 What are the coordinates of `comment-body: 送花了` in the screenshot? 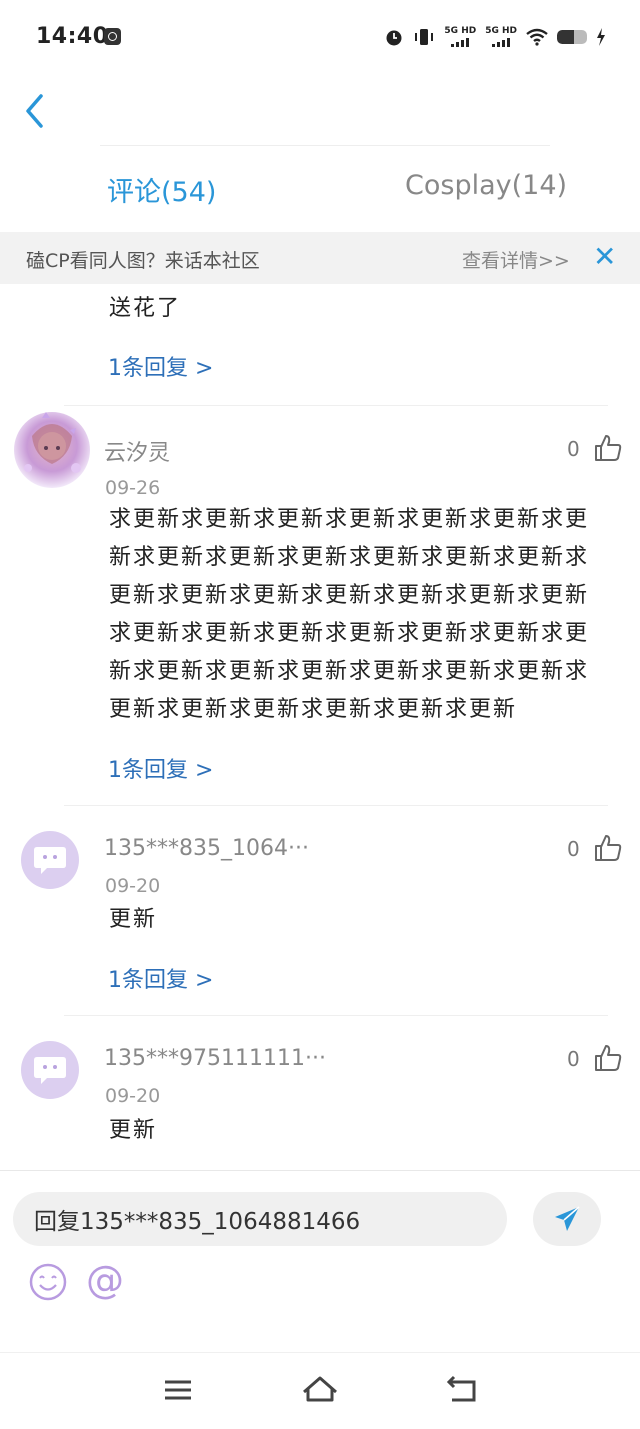 It's located at (145, 308).